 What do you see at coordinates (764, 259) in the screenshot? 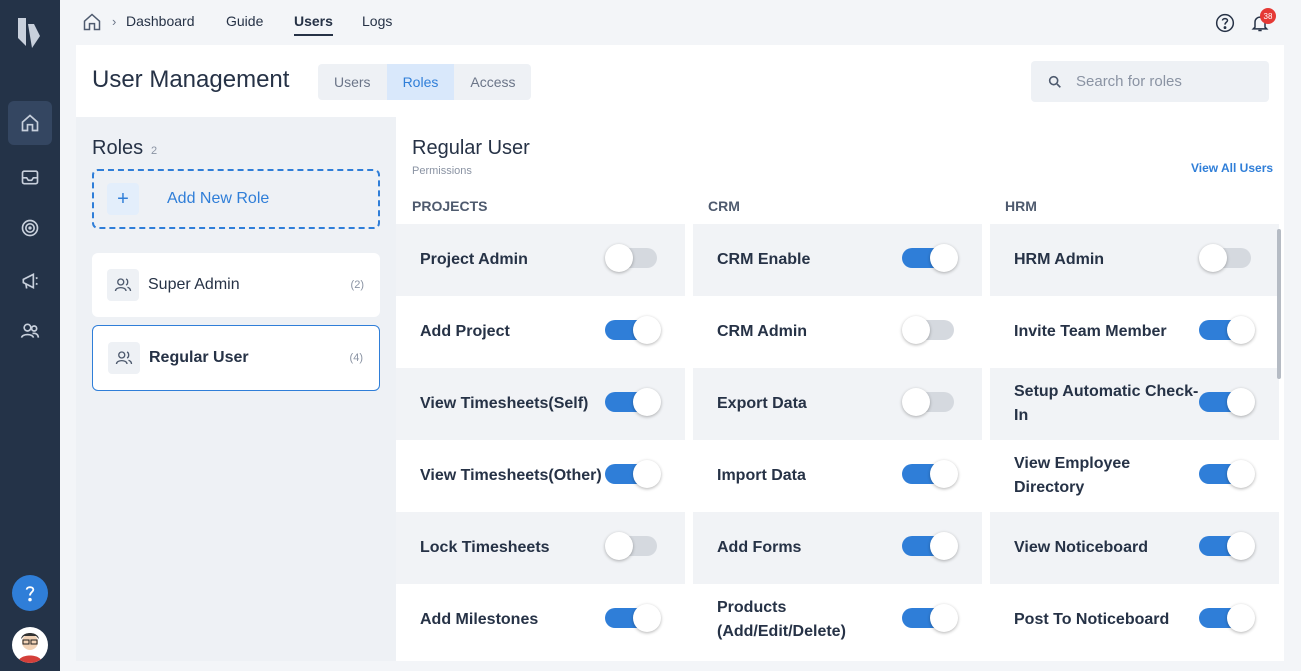
I see `permission-label: CRM Enable` at bounding box center [764, 259].